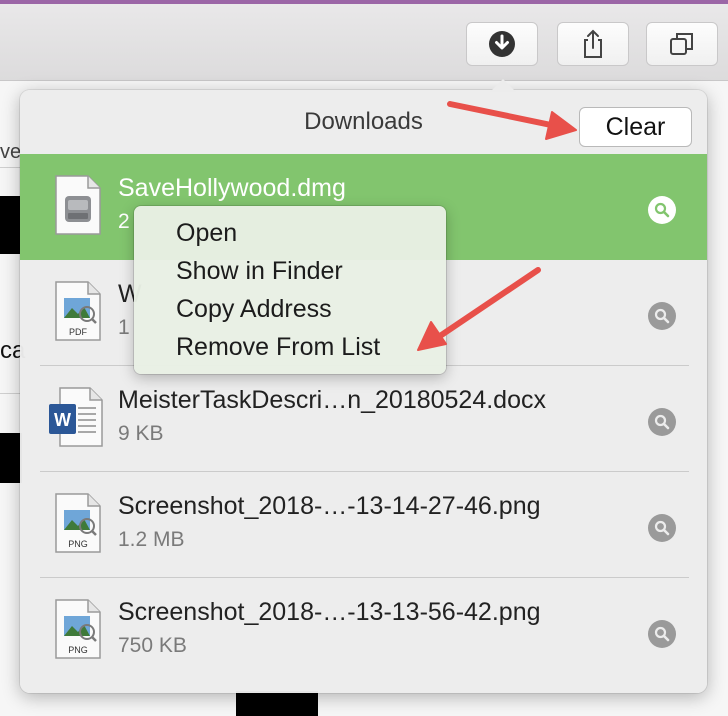 The image size is (728, 716). I want to click on downloads-button, so click(502, 44).